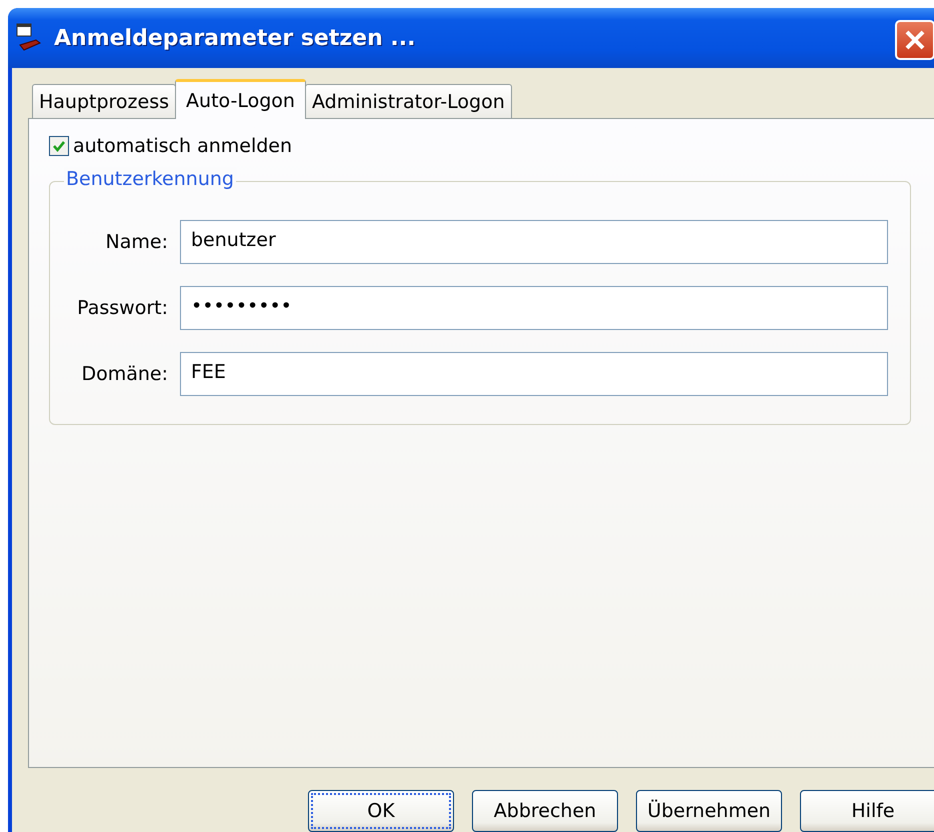 The width and height of the screenshot is (934, 832). I want to click on checkbox-label: automatisch anmelden, so click(182, 146).